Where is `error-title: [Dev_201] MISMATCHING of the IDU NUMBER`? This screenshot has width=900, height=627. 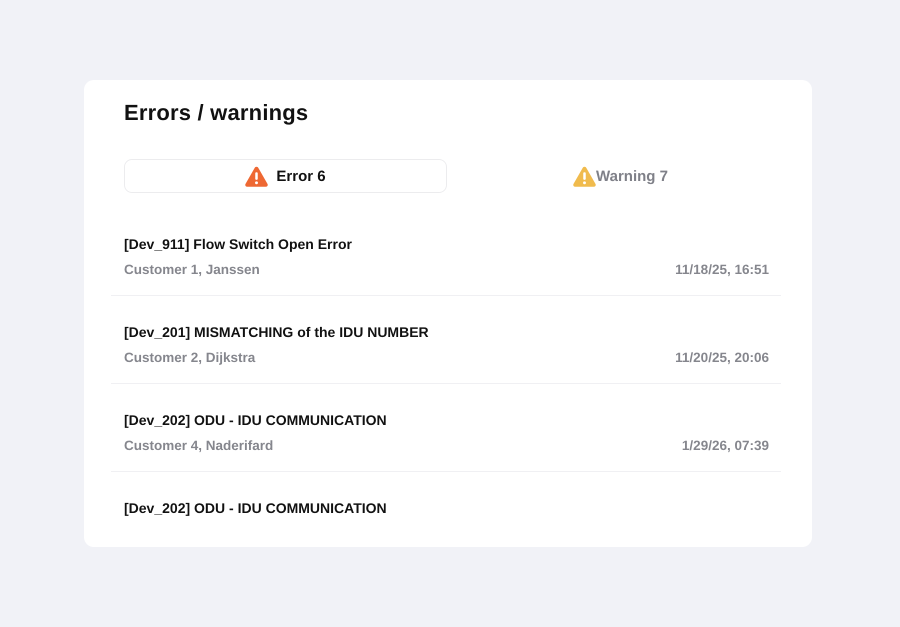 error-title: [Dev_201] MISMATCHING of the IDU NUMBER is located at coordinates (277, 332).